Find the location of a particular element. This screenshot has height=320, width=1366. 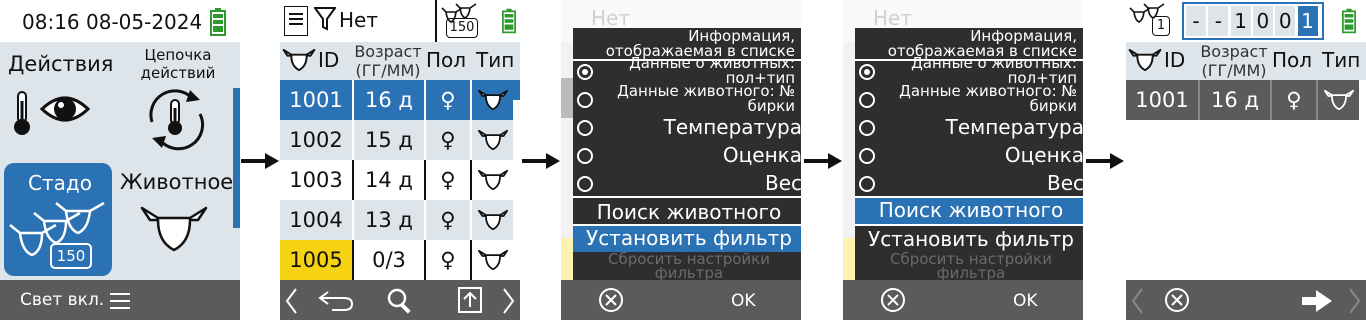

cell-id: 1003 is located at coordinates (316, 180).